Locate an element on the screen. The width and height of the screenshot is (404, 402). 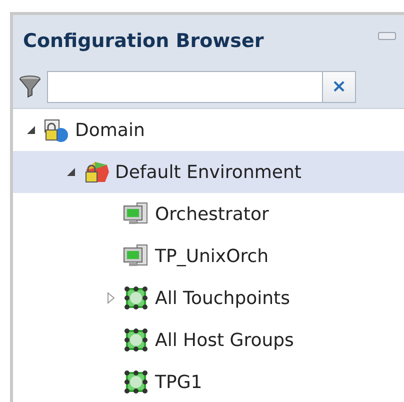
item-label: TP_UnixOrch is located at coordinates (212, 256).